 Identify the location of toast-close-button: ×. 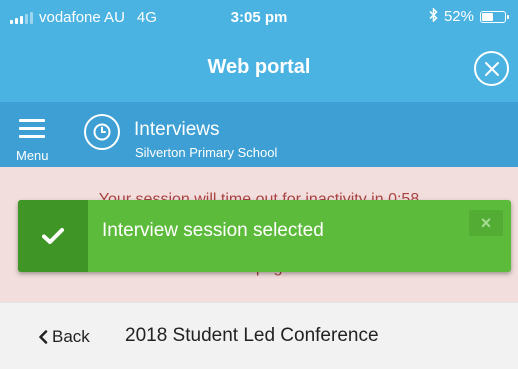
(486, 223).